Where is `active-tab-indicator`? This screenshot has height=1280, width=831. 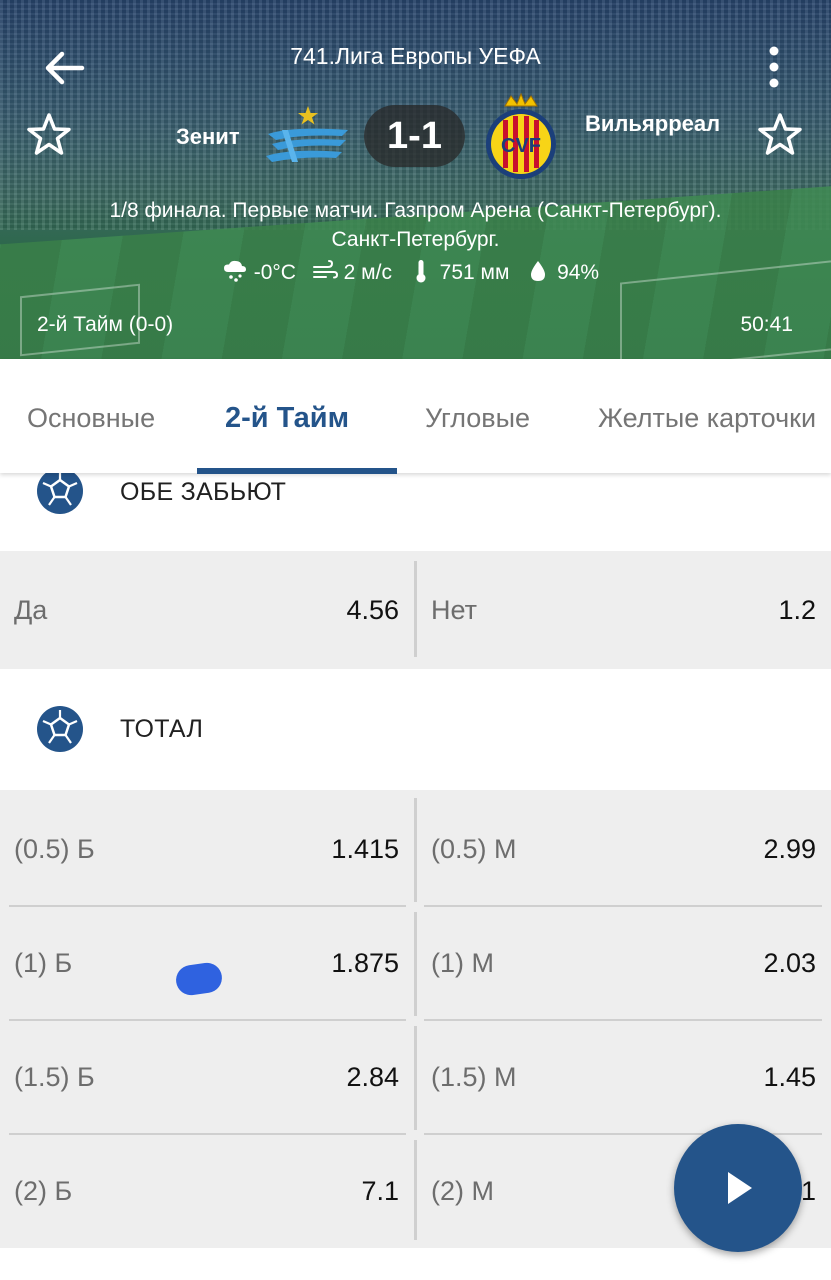
active-tab-indicator is located at coordinates (297, 471).